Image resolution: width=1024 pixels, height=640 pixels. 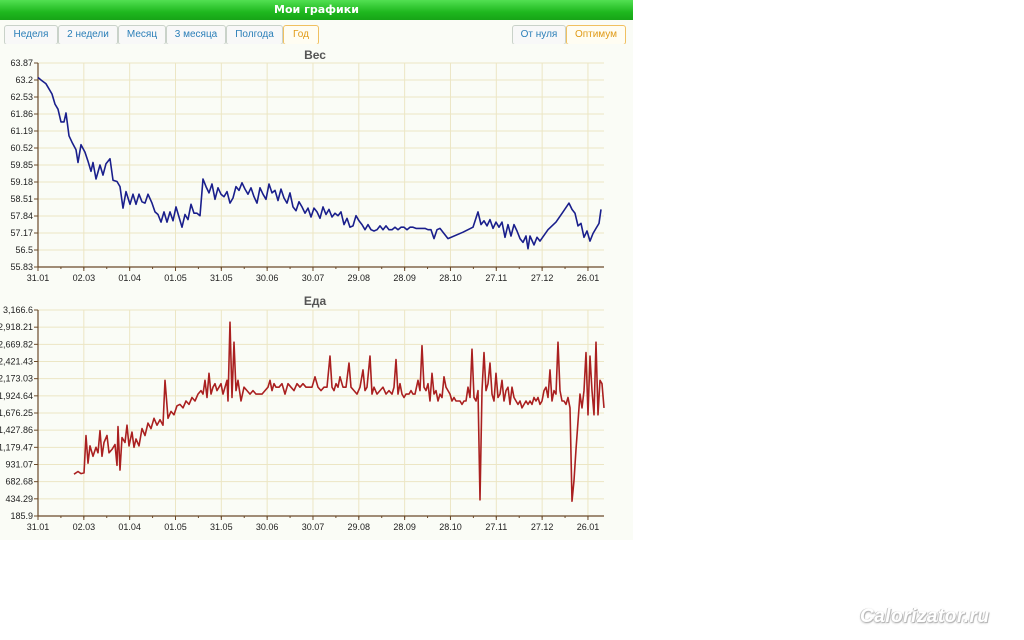 What do you see at coordinates (16, 413) in the screenshot?
I see `y-tick-label: 1,676.25` at bounding box center [16, 413].